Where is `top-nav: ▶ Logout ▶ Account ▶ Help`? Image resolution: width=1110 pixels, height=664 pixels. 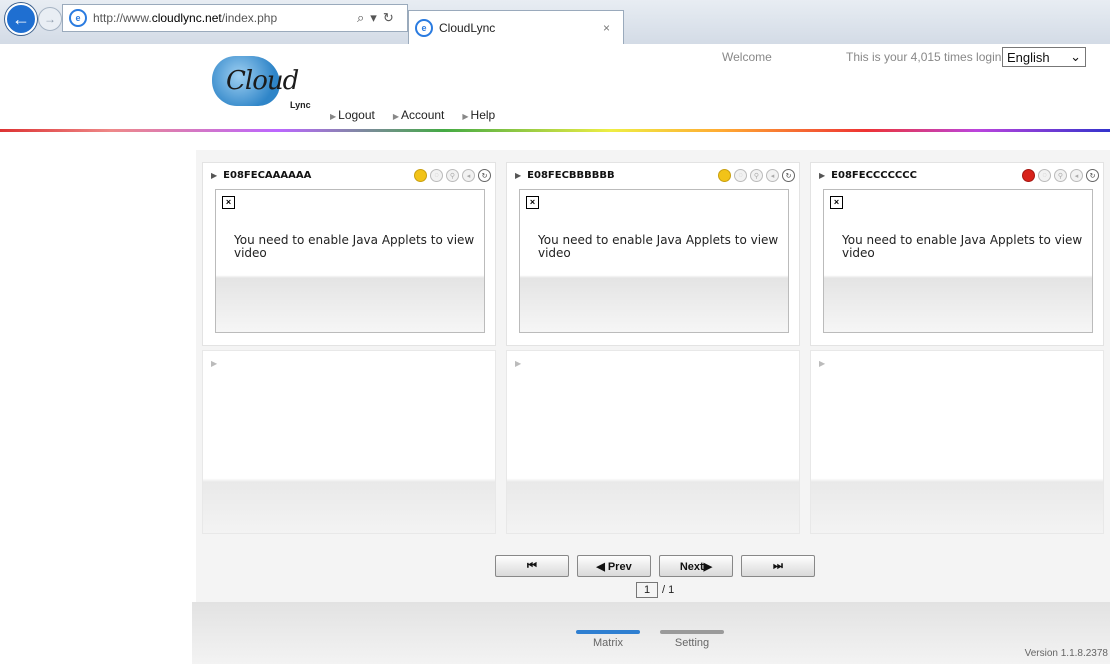 top-nav: ▶ Logout ▶ Account ▶ Help is located at coordinates (412, 115).